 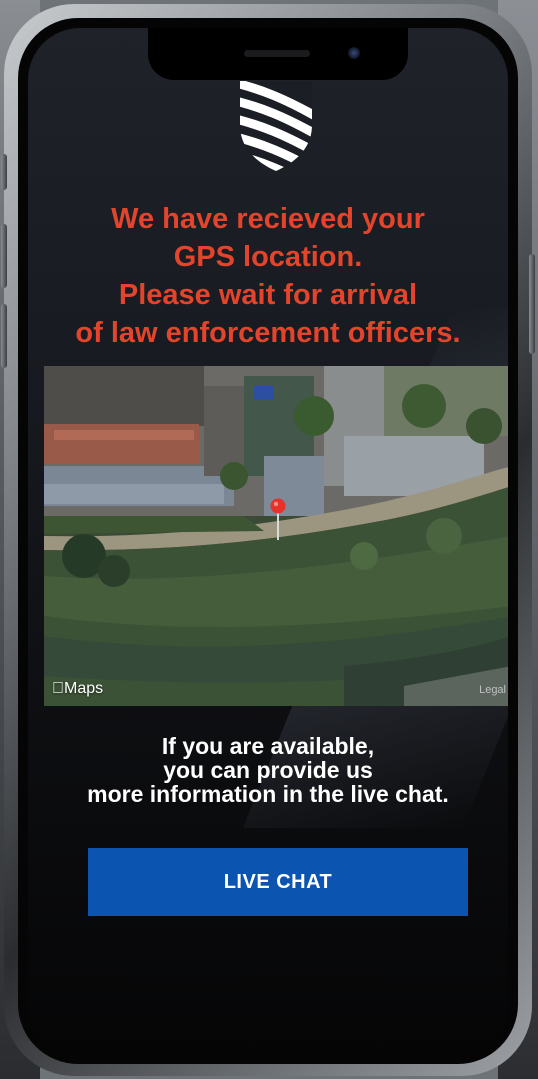 What do you see at coordinates (276, 126) in the screenshot?
I see `striped-shield-icon` at bounding box center [276, 126].